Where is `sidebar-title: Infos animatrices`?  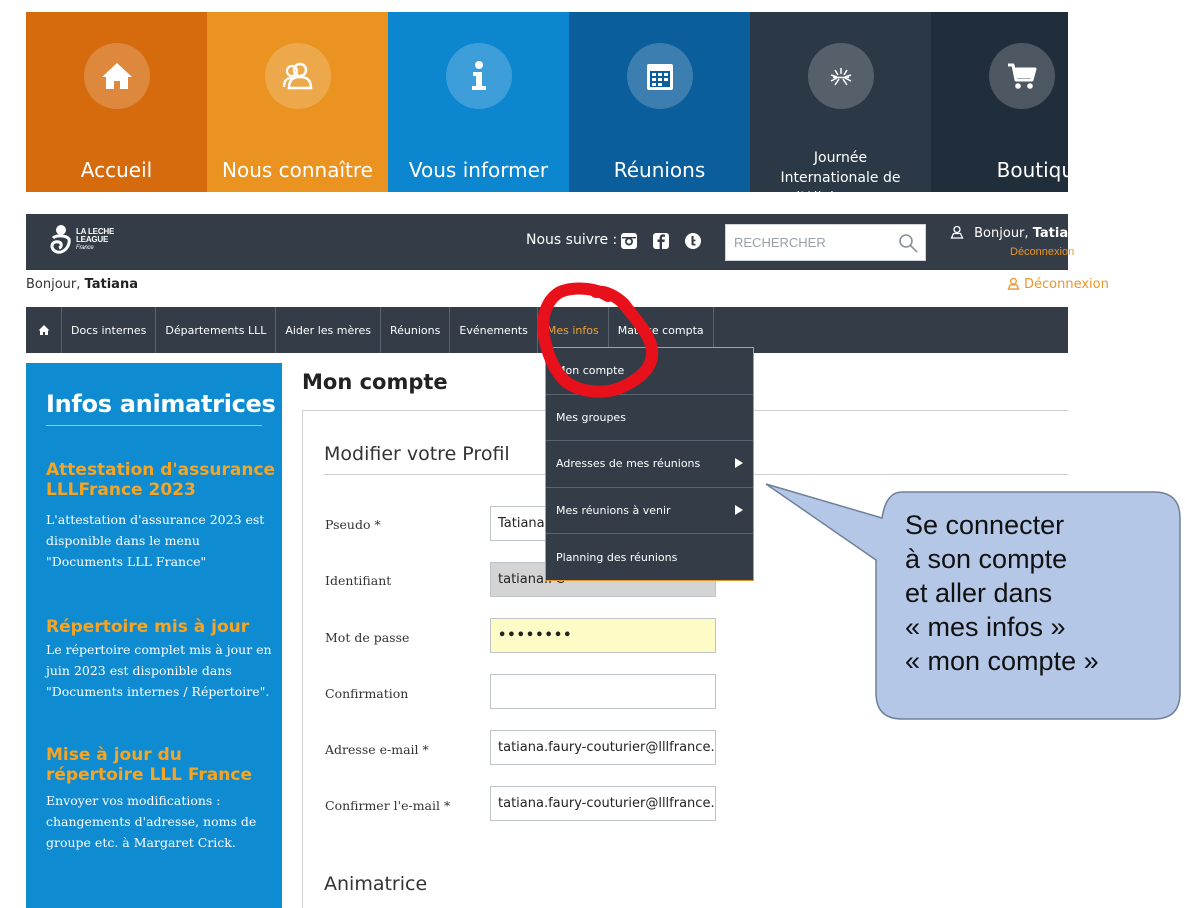 sidebar-title: Infos animatrices is located at coordinates (161, 404).